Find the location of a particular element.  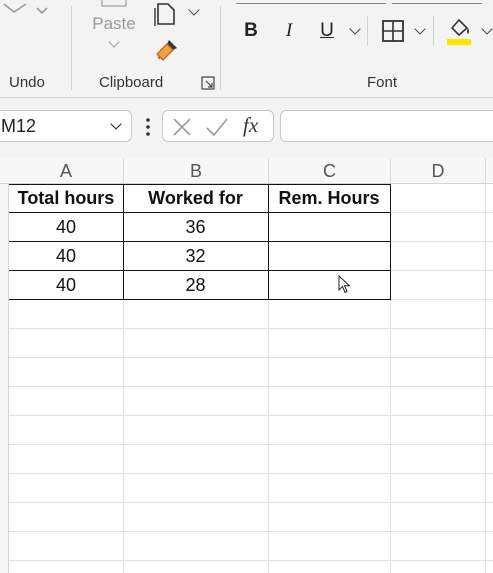

format-painter-button is located at coordinates (167, 50).